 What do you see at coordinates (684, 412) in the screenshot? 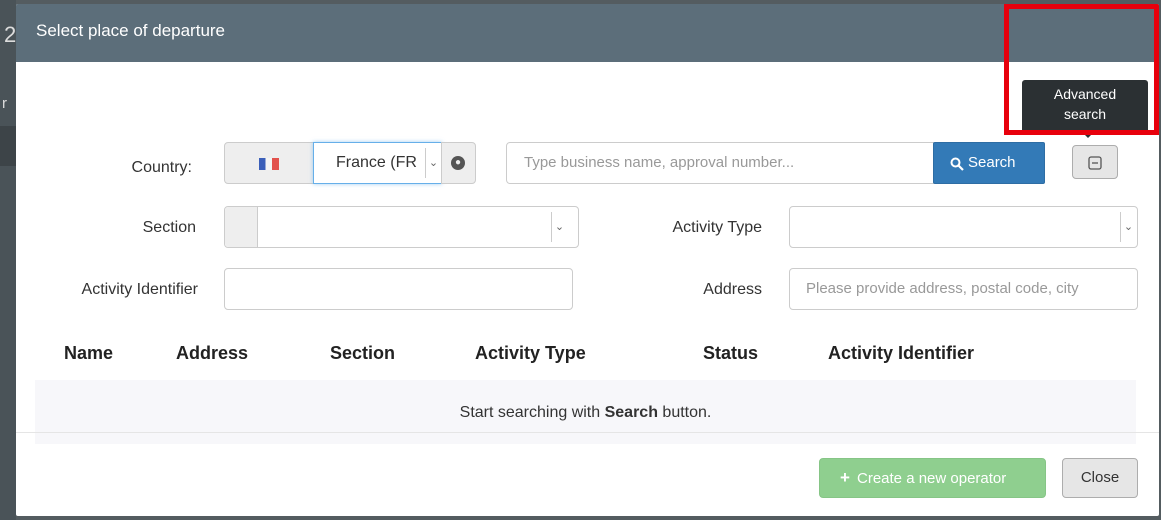
I see `empty-results-text-end: button.` at bounding box center [684, 412].